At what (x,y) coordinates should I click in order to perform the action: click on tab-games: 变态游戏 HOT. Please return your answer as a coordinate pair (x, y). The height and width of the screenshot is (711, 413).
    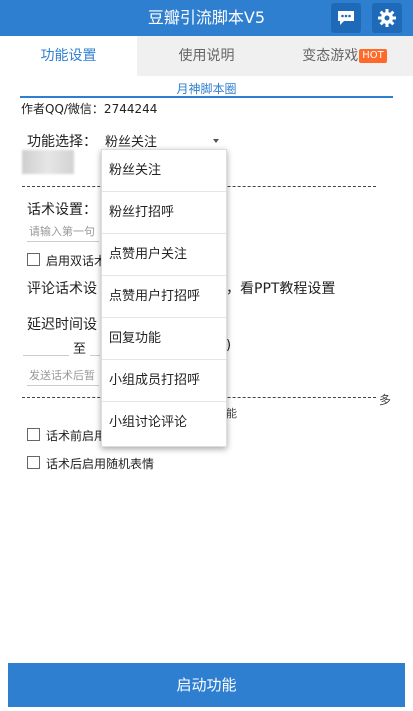
    Looking at the image, I should click on (344, 56).